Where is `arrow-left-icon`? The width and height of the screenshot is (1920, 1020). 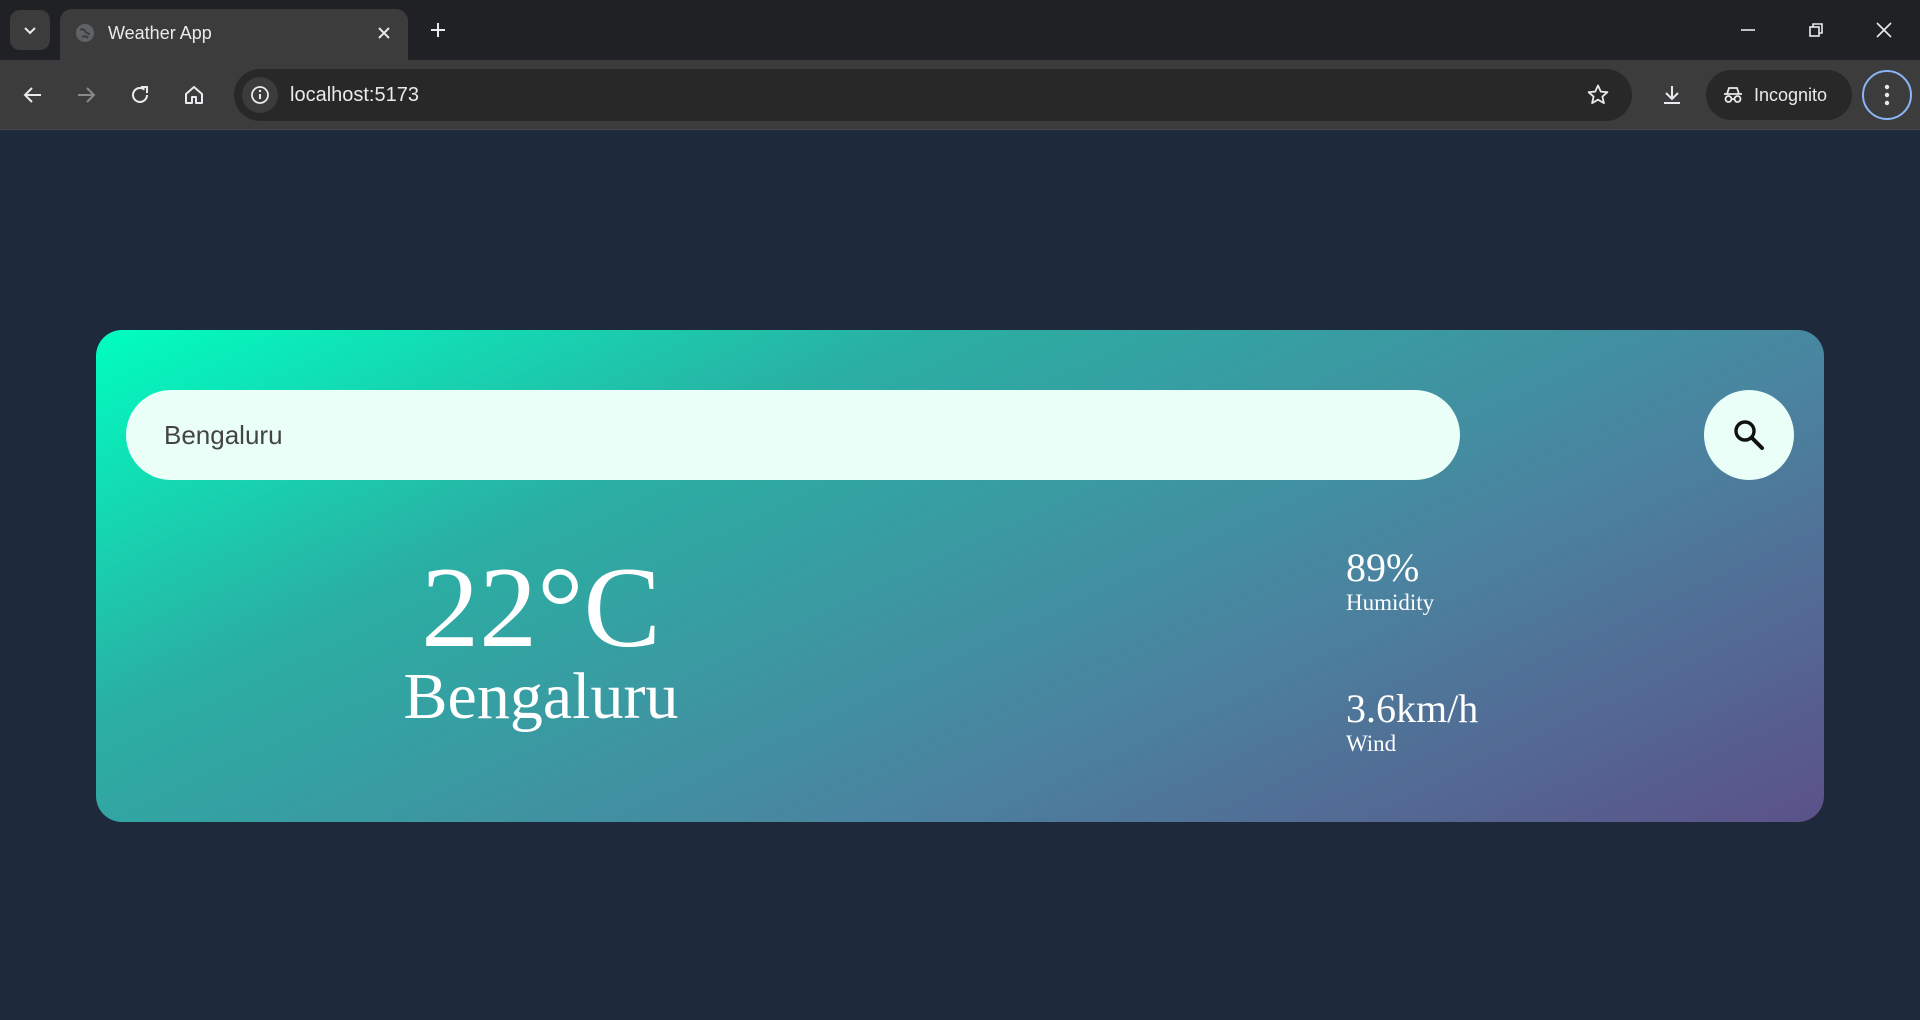
arrow-left-icon is located at coordinates (32, 95).